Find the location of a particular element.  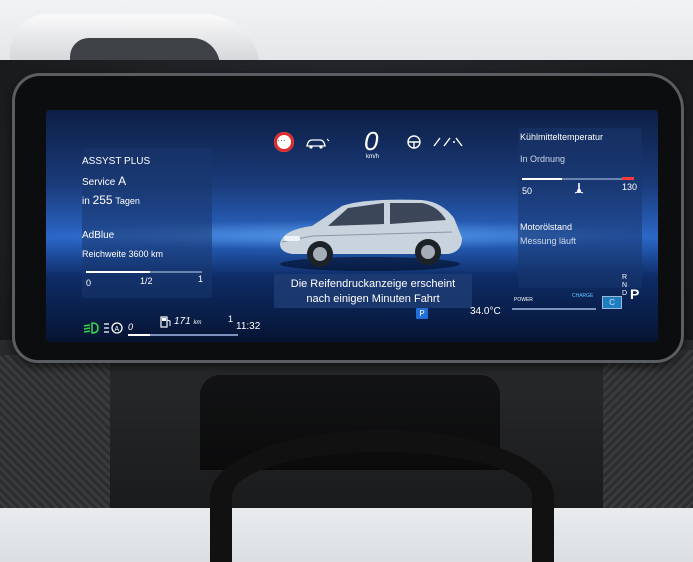

coolant-status: In Ordnung is located at coordinates (543, 159).